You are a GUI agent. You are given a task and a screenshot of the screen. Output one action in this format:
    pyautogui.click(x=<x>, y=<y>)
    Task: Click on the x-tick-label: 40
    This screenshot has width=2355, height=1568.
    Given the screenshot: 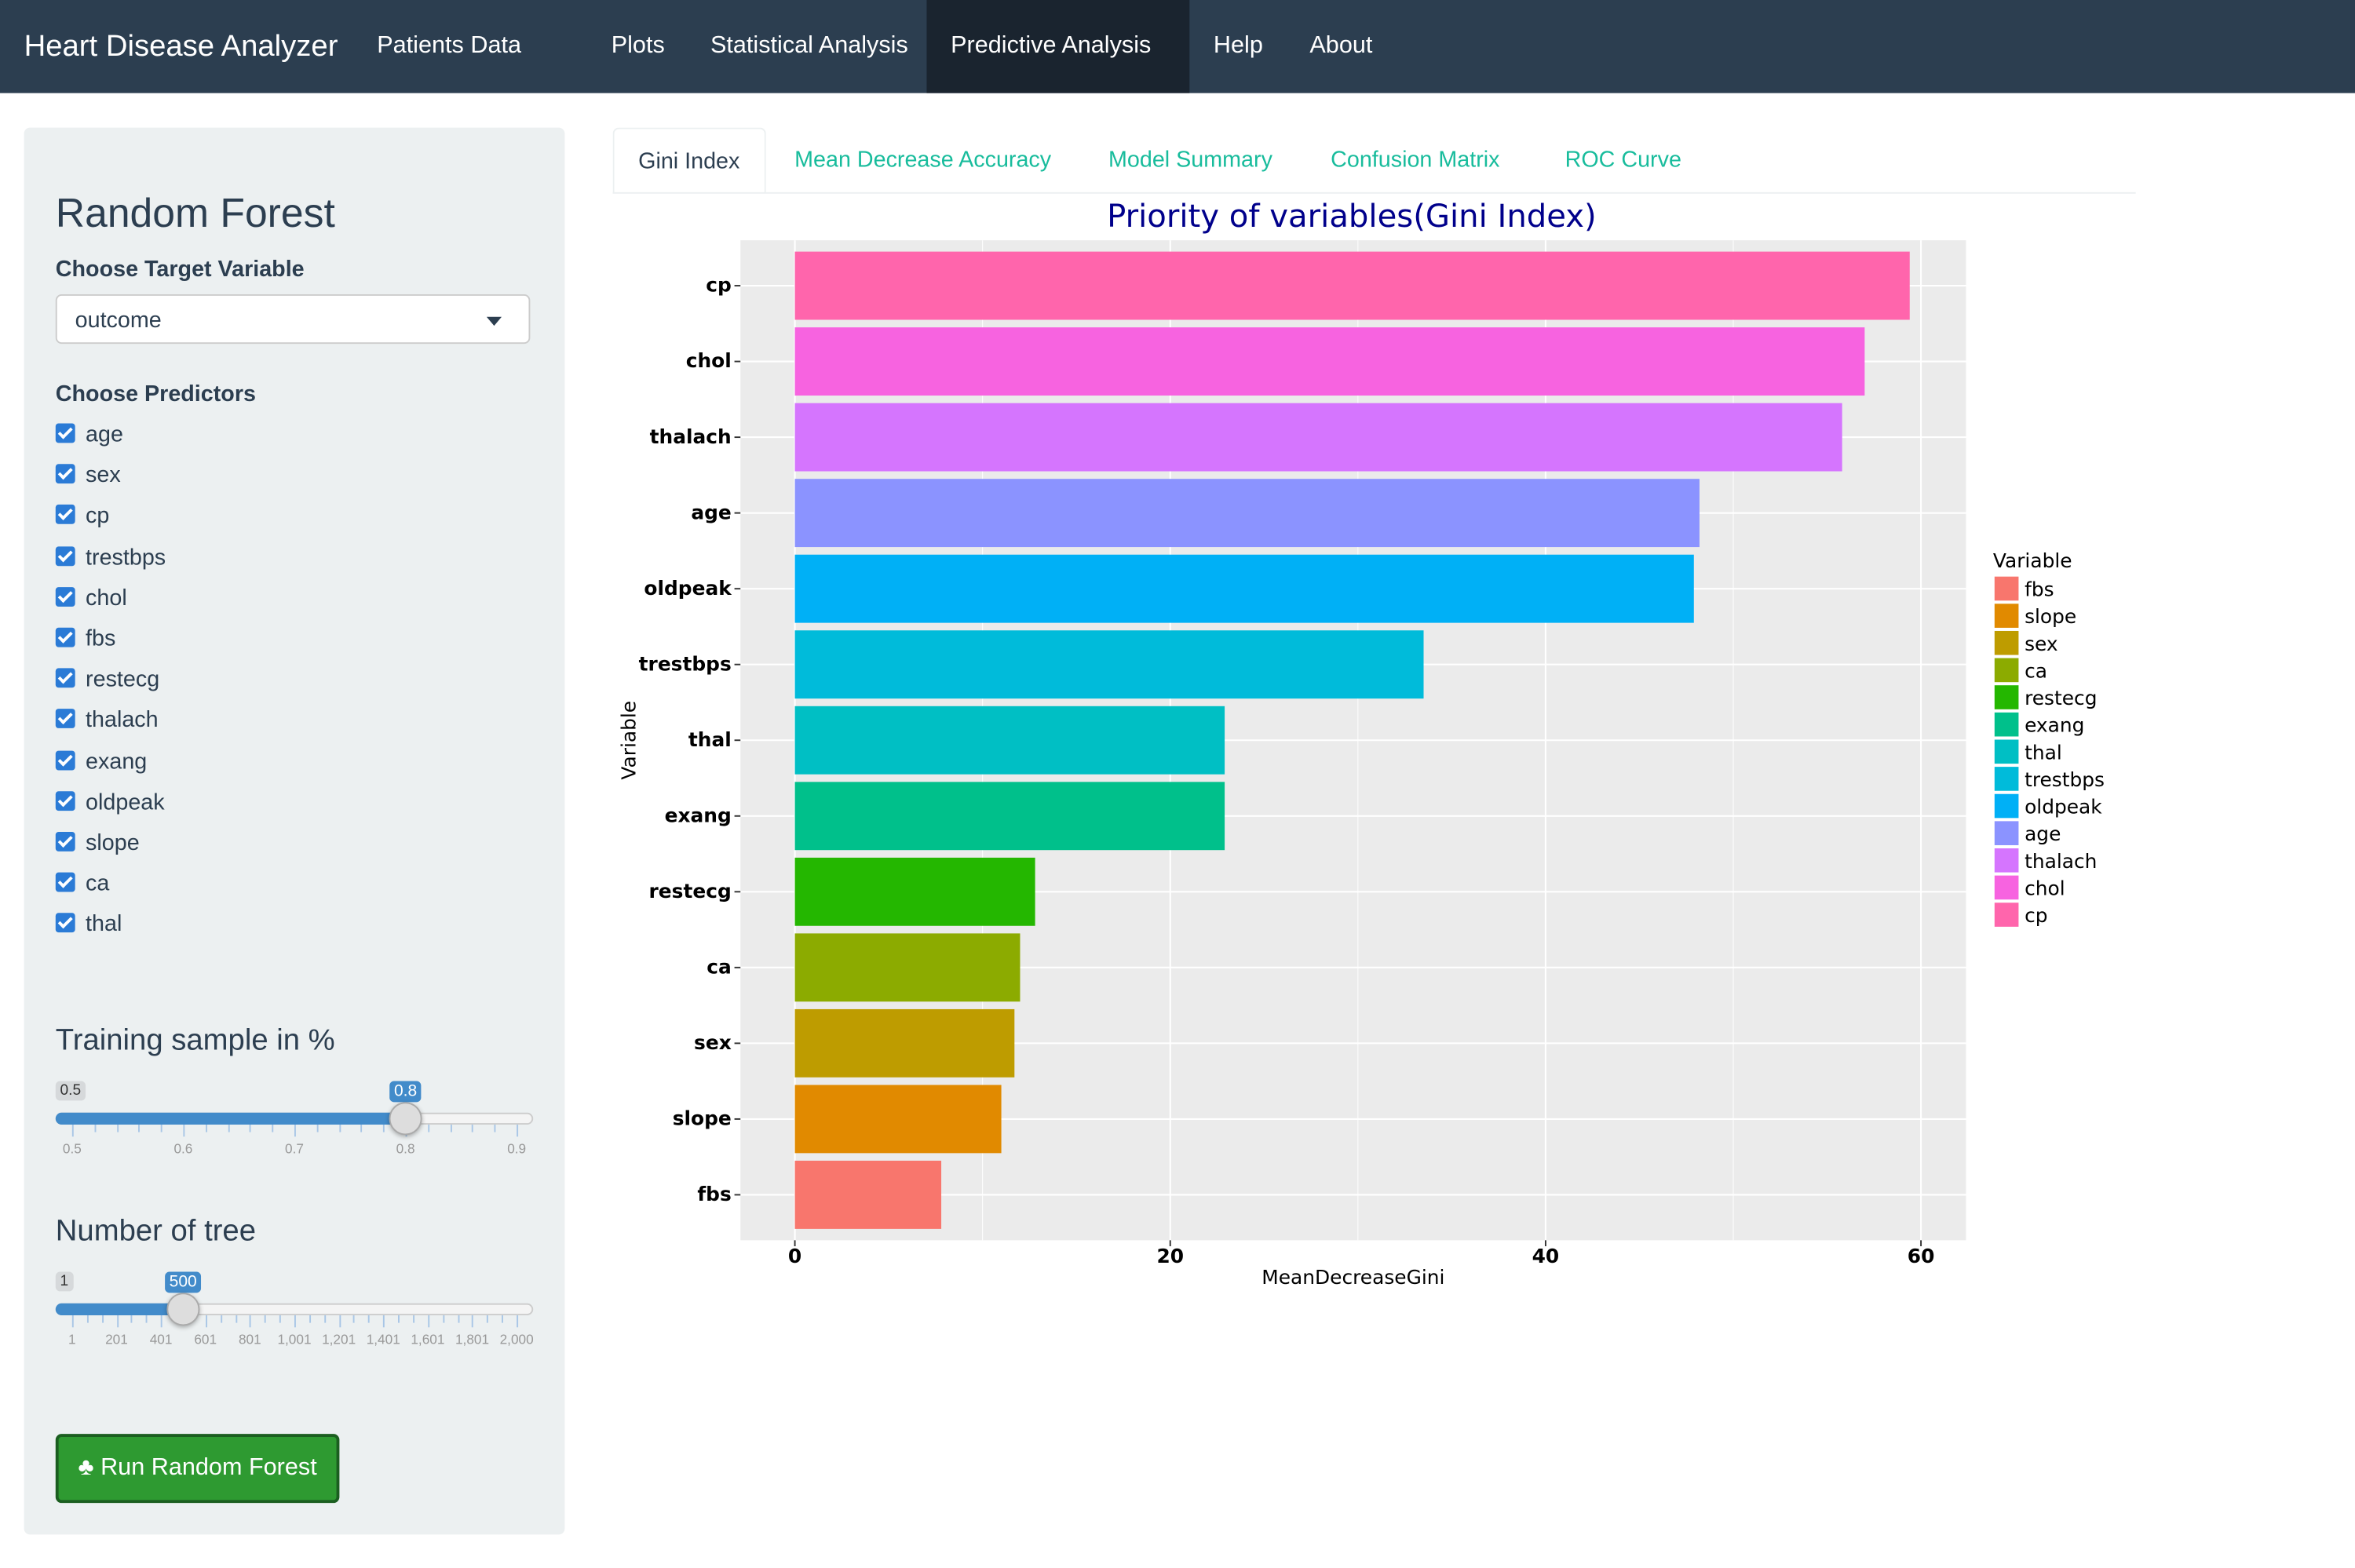 What is the action you would take?
    pyautogui.click(x=1546, y=1256)
    